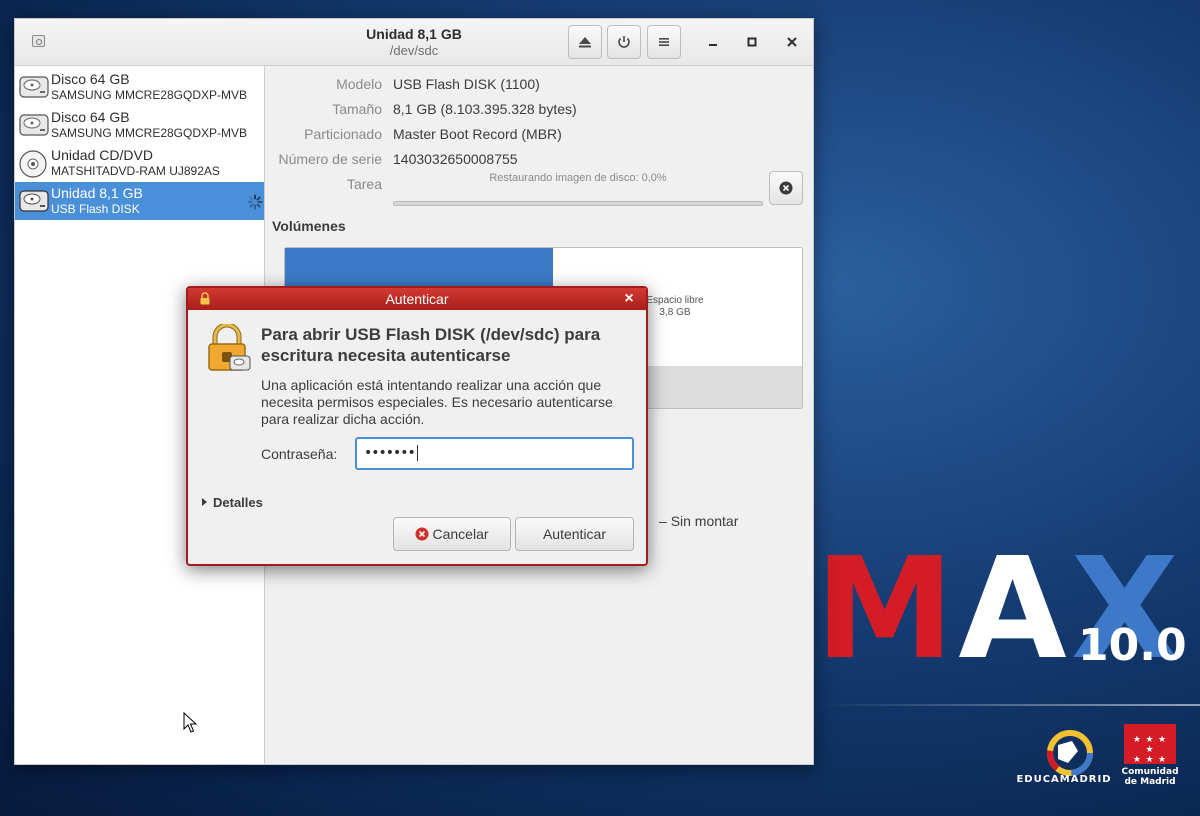 The height and width of the screenshot is (816, 1200). Describe the element at coordinates (460, 534) in the screenshot. I see `cancel-button-label: Cancelar` at that location.